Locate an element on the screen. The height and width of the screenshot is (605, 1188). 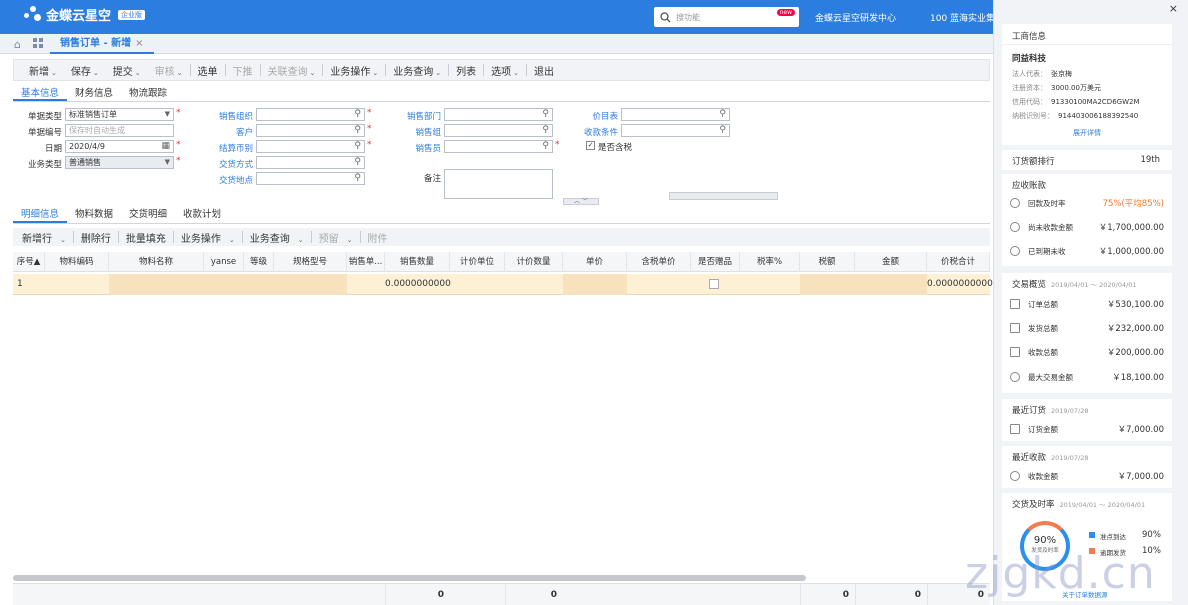
push-down-button: 下推 is located at coordinates (243, 70).